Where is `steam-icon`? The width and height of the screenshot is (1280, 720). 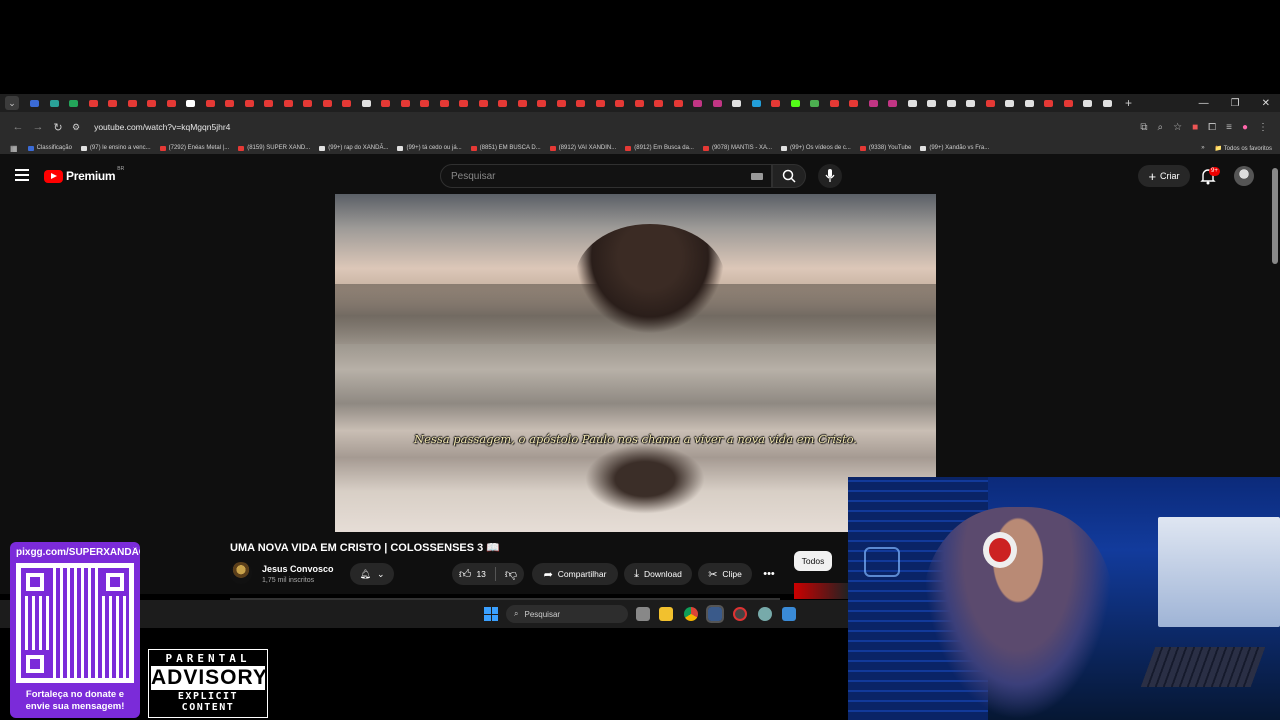 steam-icon is located at coordinates (715, 614).